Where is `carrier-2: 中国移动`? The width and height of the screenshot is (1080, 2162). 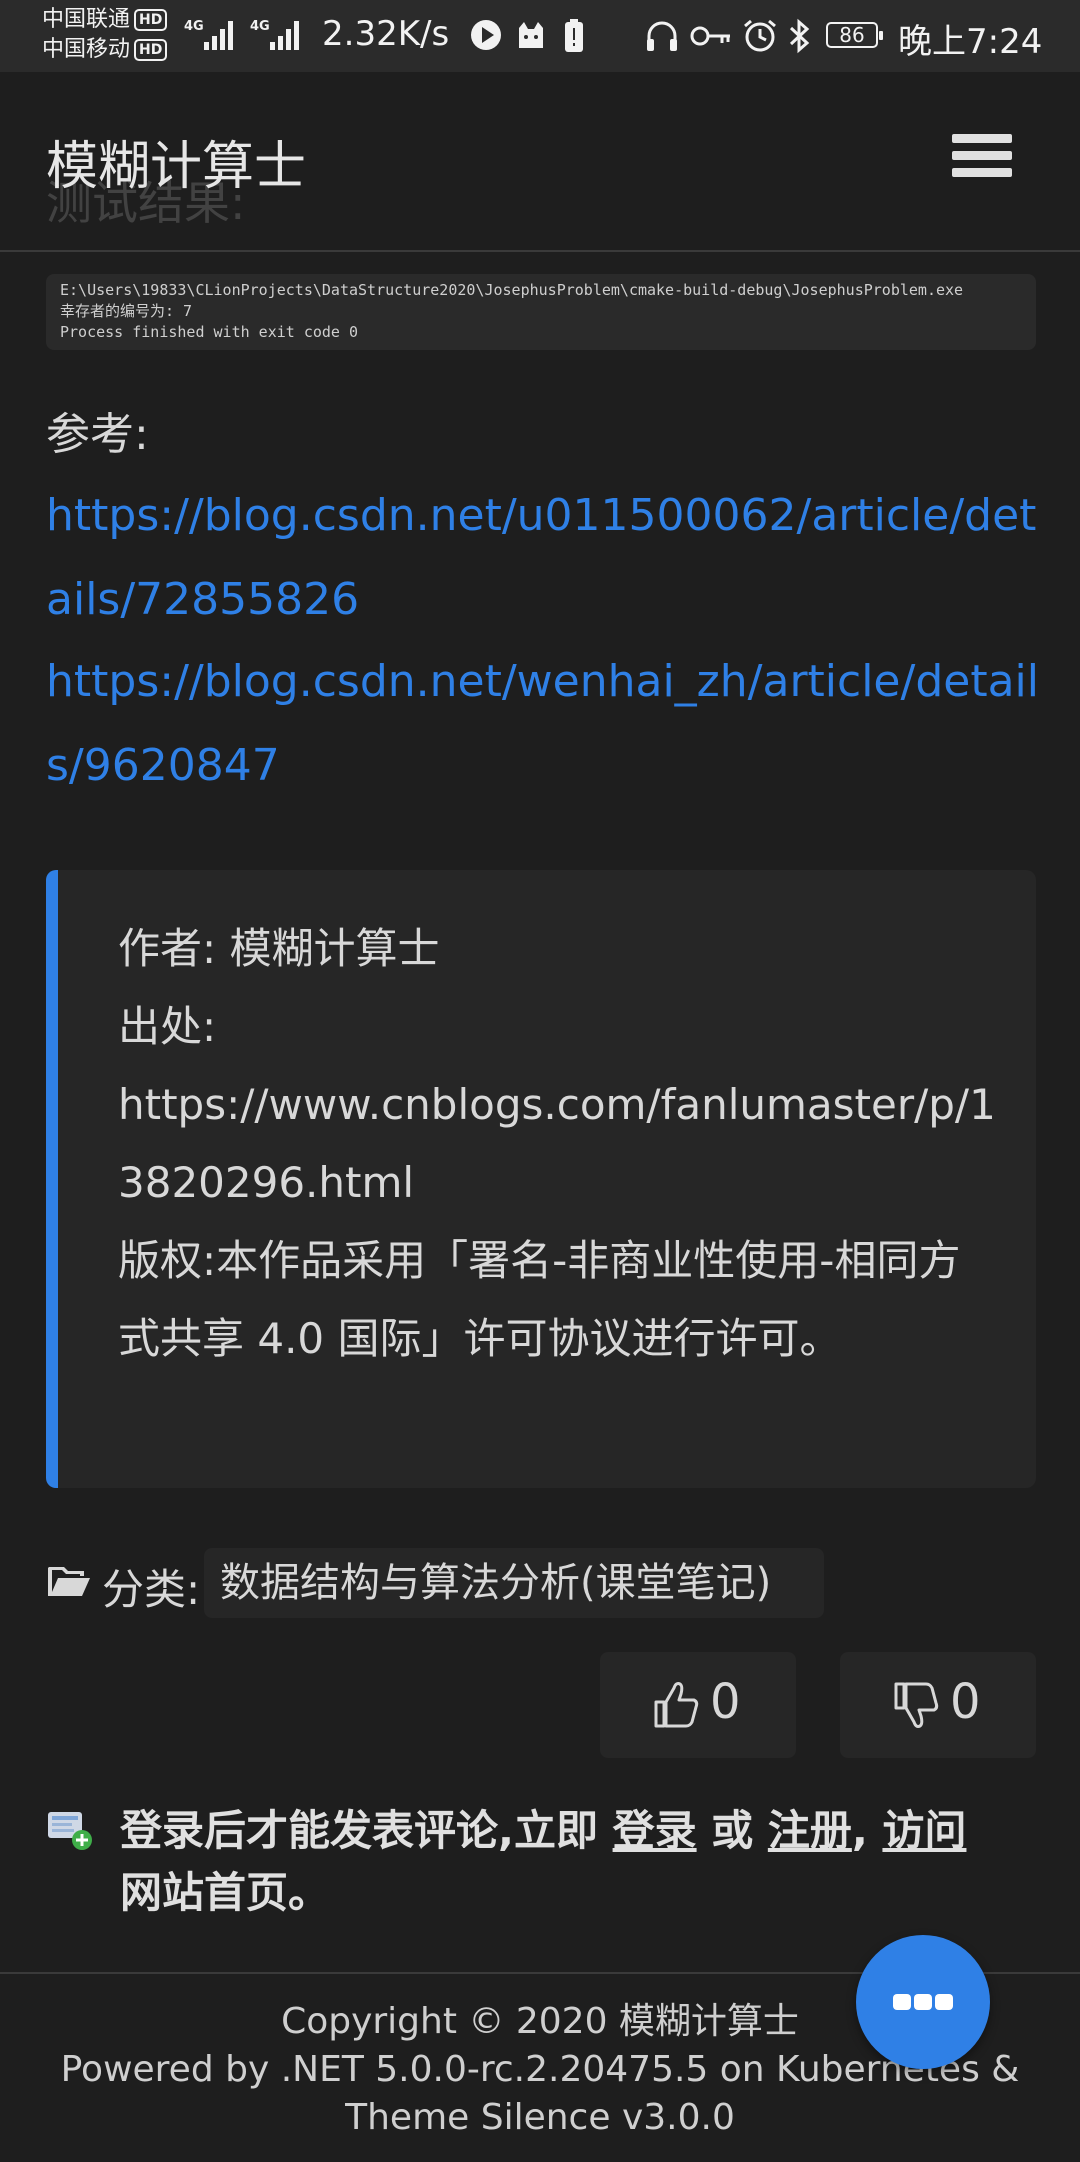
carrier-2: 中国移动 is located at coordinates (86, 49).